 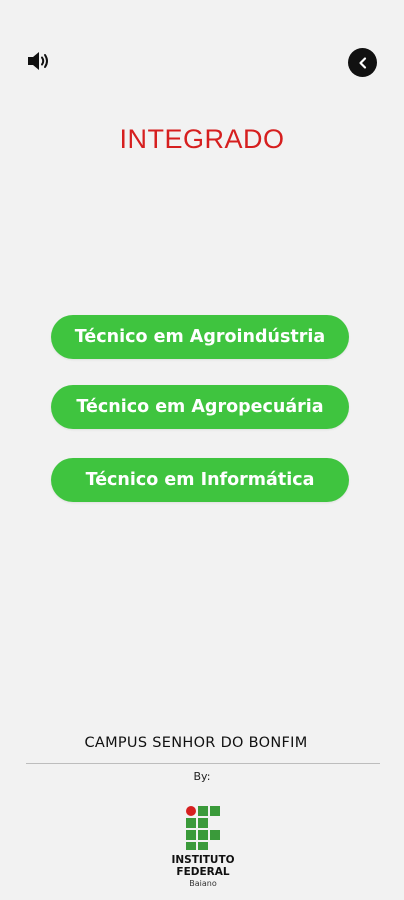 I want to click on institute-logo-mark, so click(x=204, y=828).